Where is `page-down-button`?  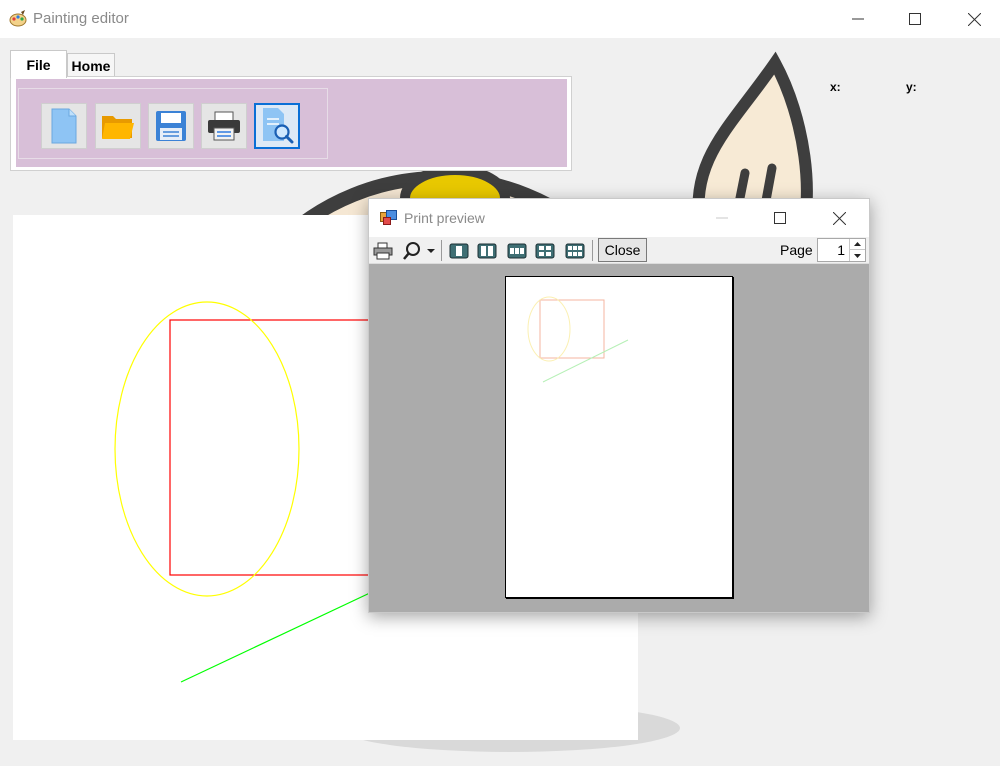 page-down-button is located at coordinates (857, 255).